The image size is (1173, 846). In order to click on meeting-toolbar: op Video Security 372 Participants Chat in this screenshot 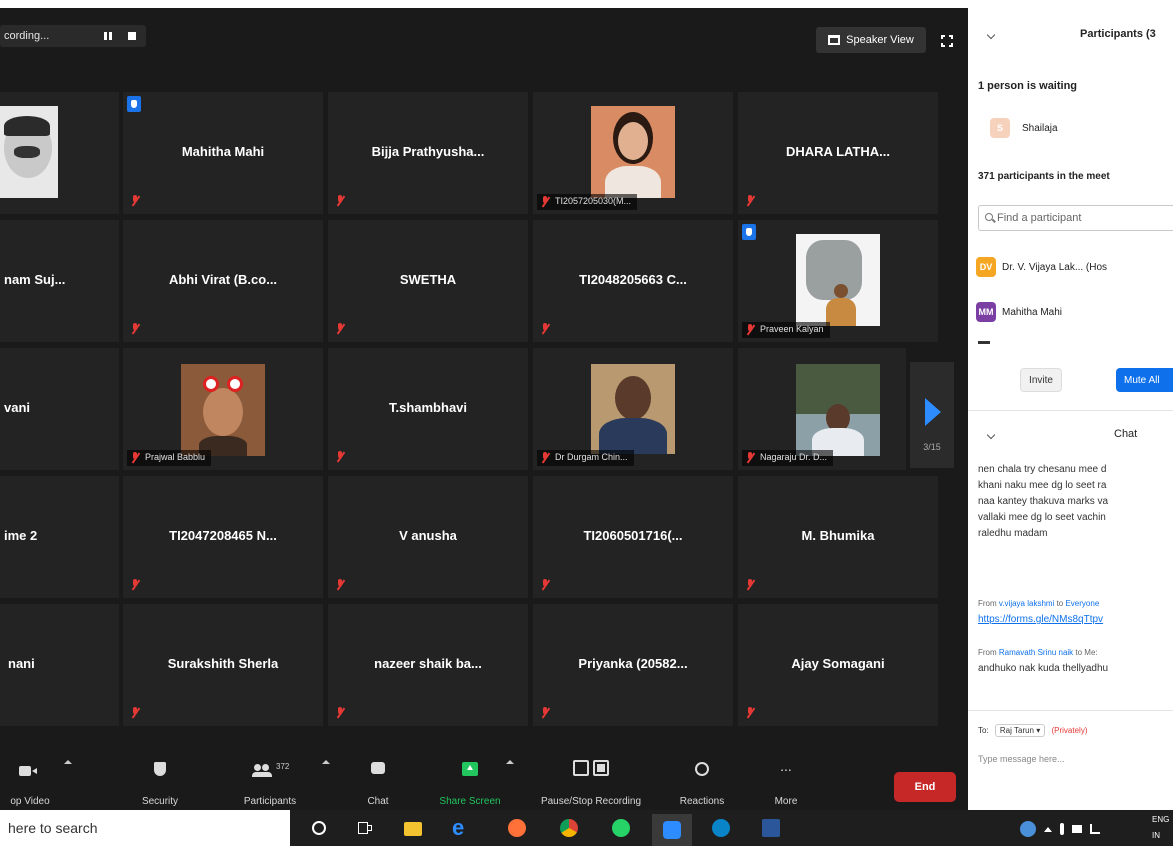, I will do `click(484, 779)`.